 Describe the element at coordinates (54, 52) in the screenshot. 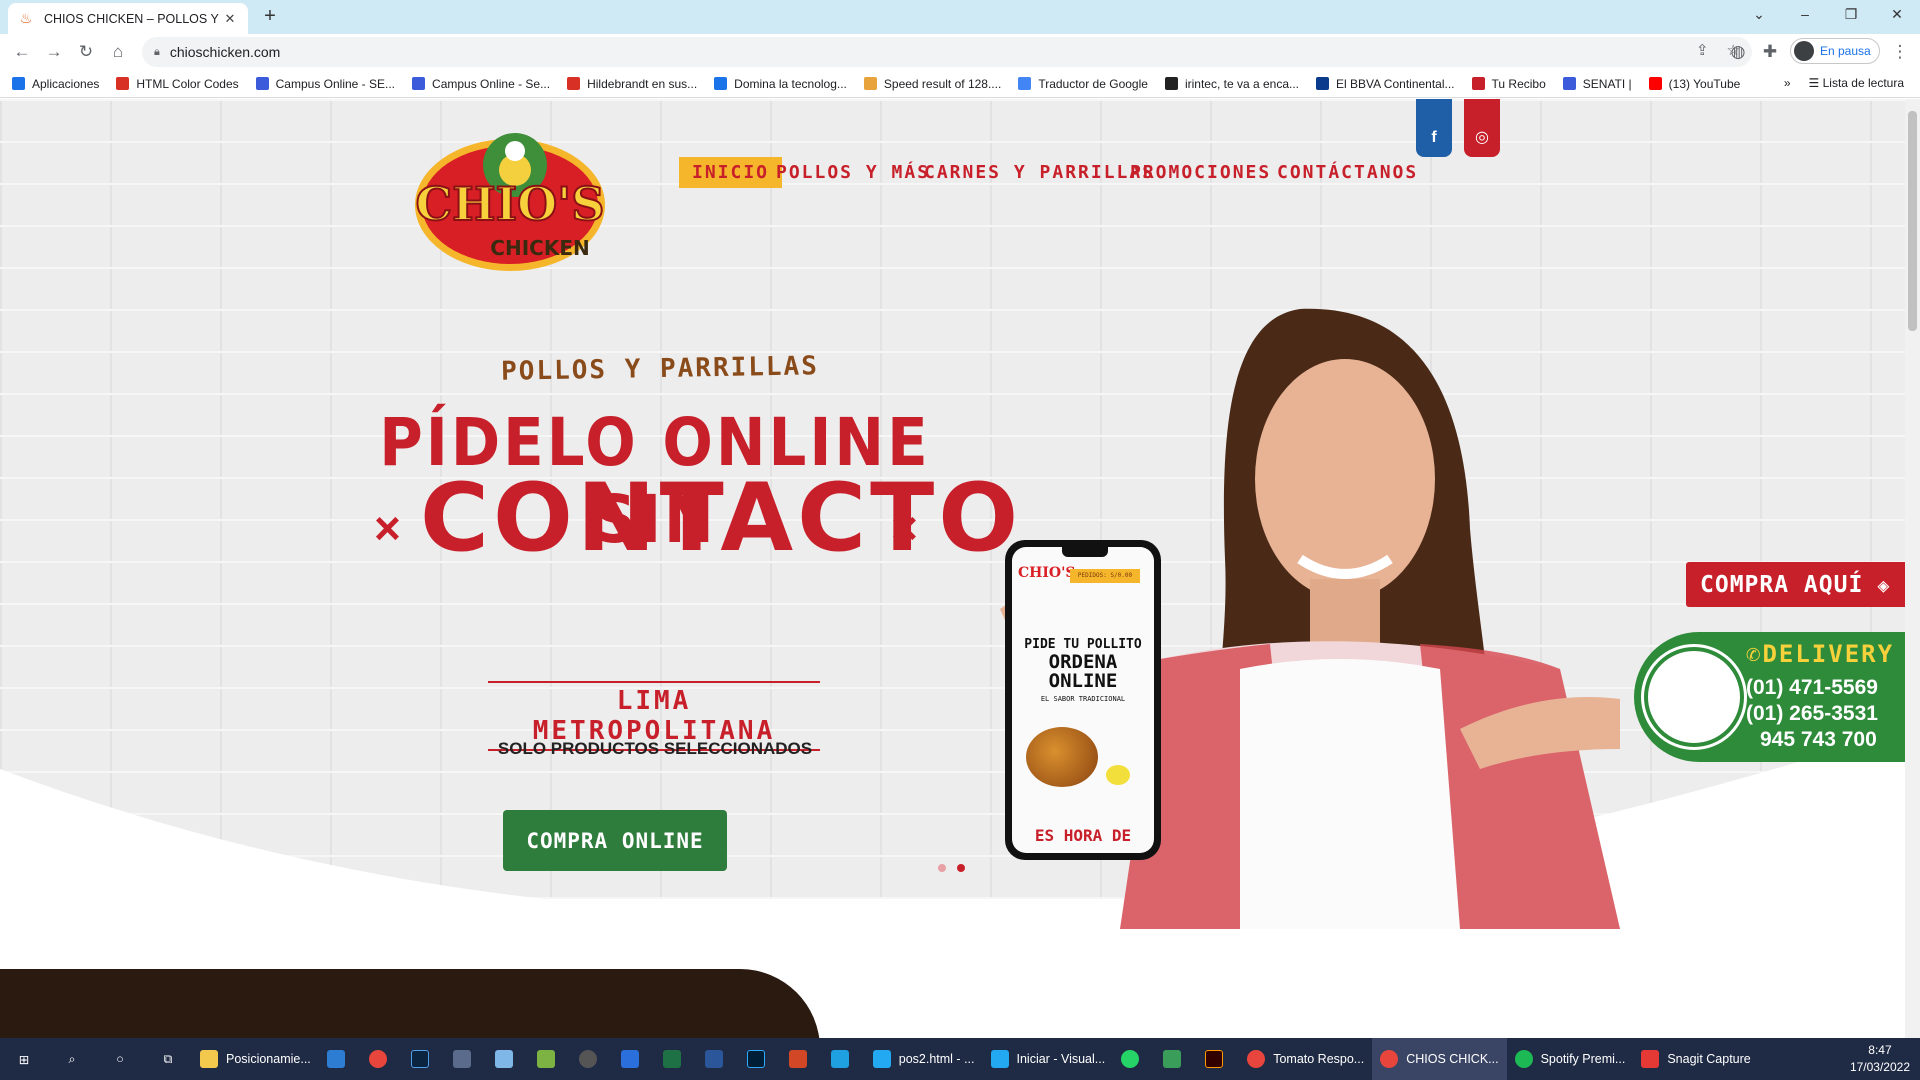

I see `forward-icon: →` at that location.